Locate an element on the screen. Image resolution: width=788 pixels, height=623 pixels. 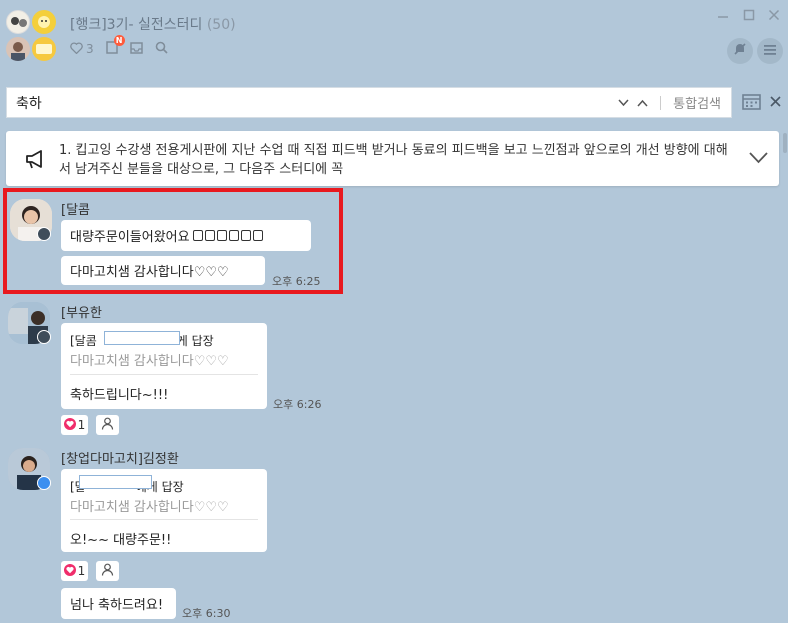
chat-title: [행크]3기- 실전스터디 (50) is located at coordinates (153, 24).